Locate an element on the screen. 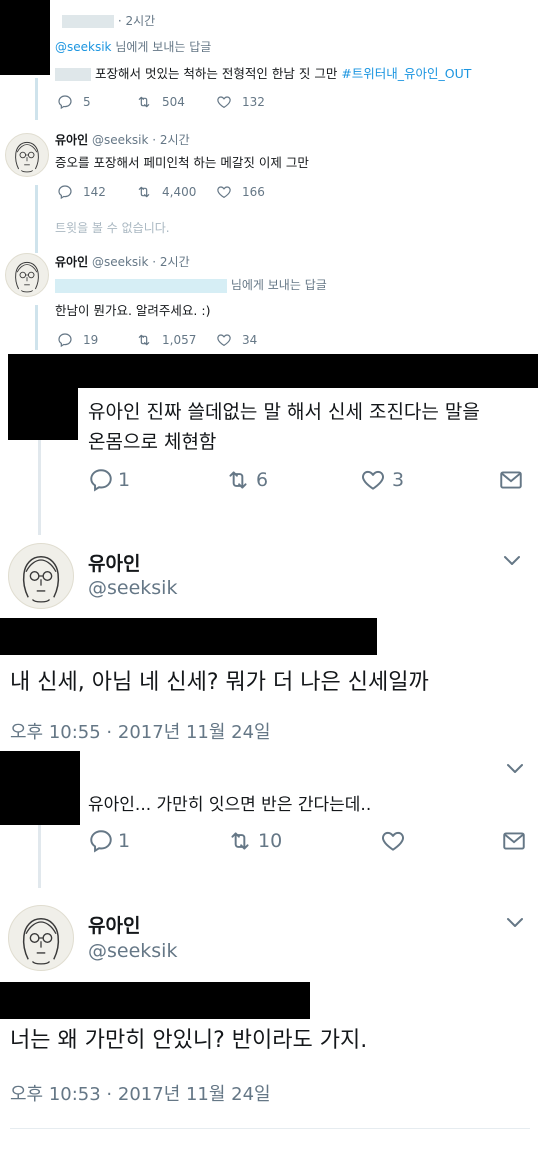 The height and width of the screenshot is (1150, 540). reply-to-line: 님에게 보내는 답글 is located at coordinates (191, 284).